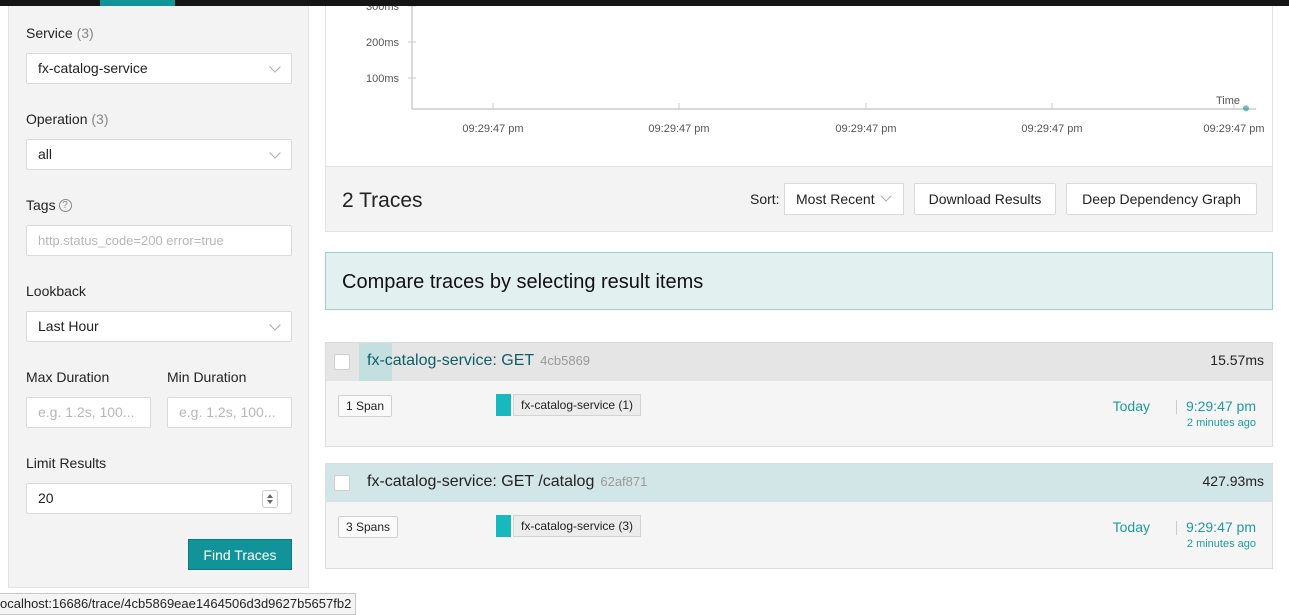 This screenshot has width=1289, height=615. Describe the element at coordinates (368, 527) in the screenshot. I see `span-count-tag: 3 Spans` at that location.